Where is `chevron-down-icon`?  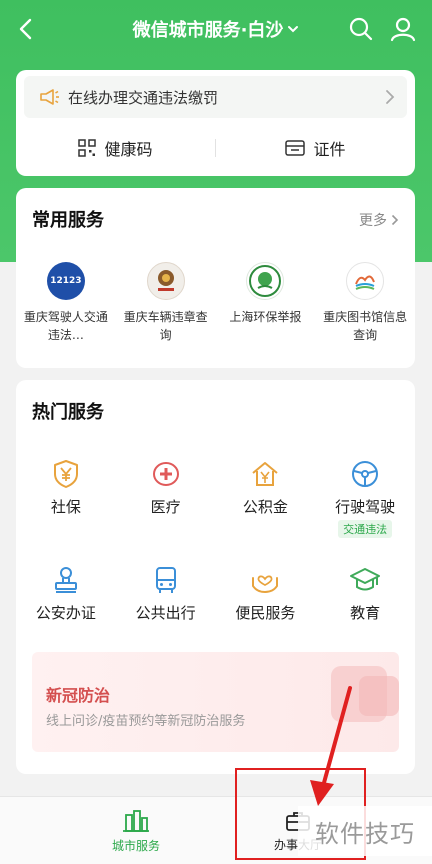 chevron-down-icon is located at coordinates (293, 29).